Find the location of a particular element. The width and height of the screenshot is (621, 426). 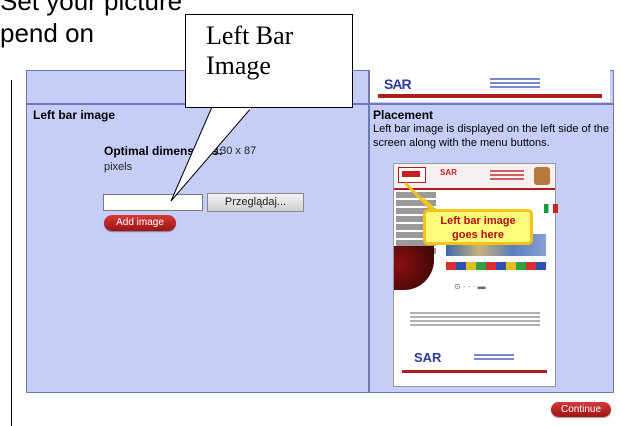

optimal-dimensions-label: Optimal dimensions: is located at coordinates (163, 151).